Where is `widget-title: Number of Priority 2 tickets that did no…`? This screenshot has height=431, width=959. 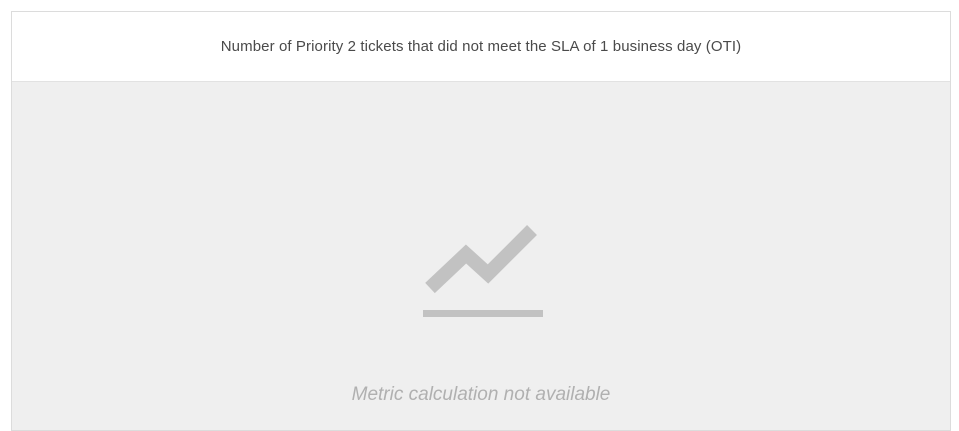
widget-title: Number of Priority 2 tickets that did no… is located at coordinates (481, 46).